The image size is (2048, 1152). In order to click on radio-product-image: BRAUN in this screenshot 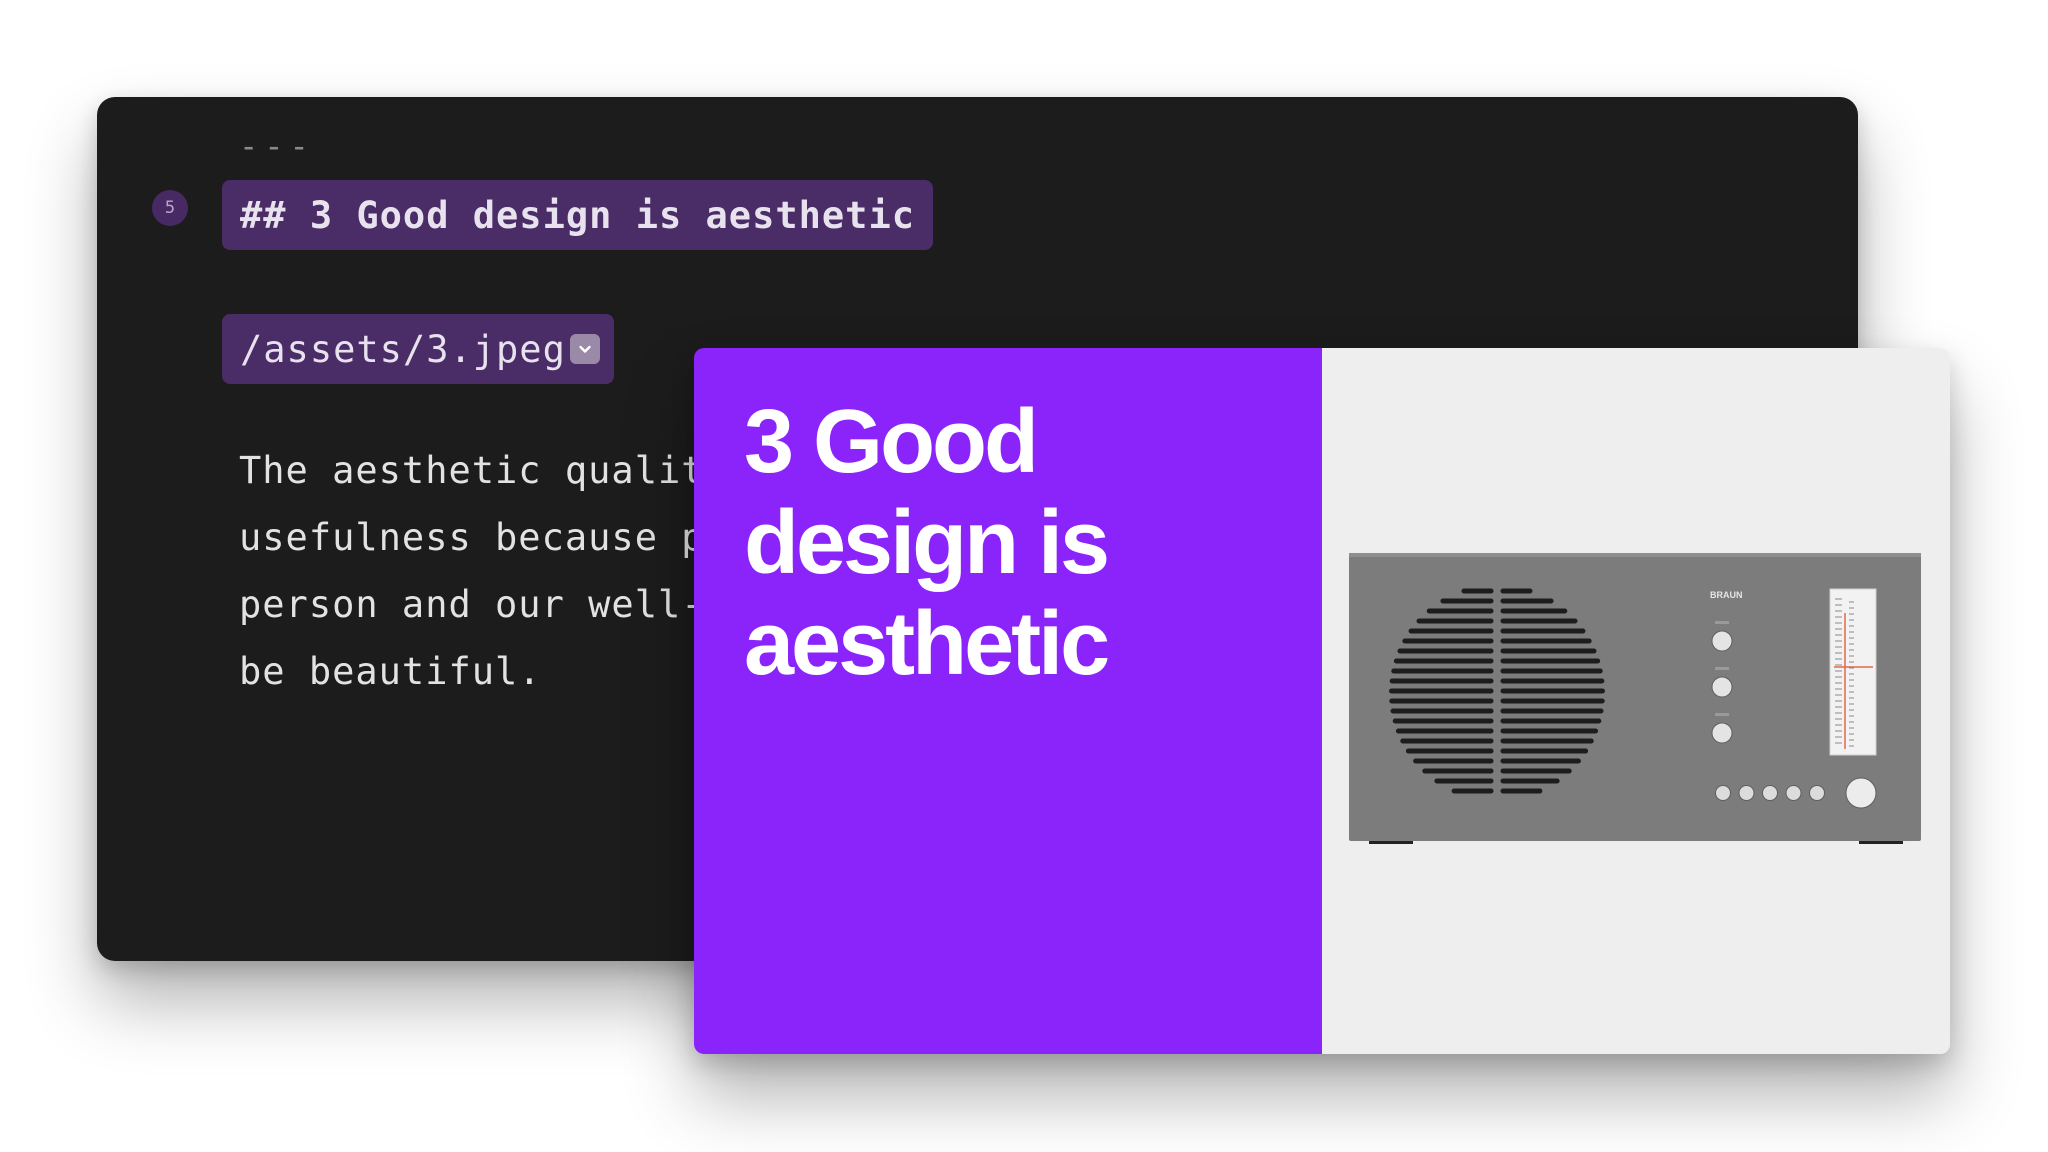, I will do `click(1635, 698)`.